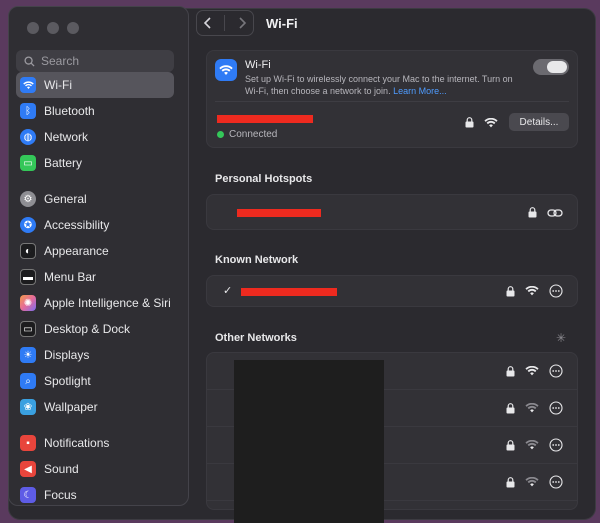  I want to click on sidebar-item-wallpaper: ❀ Wallpaper, so click(95, 407).